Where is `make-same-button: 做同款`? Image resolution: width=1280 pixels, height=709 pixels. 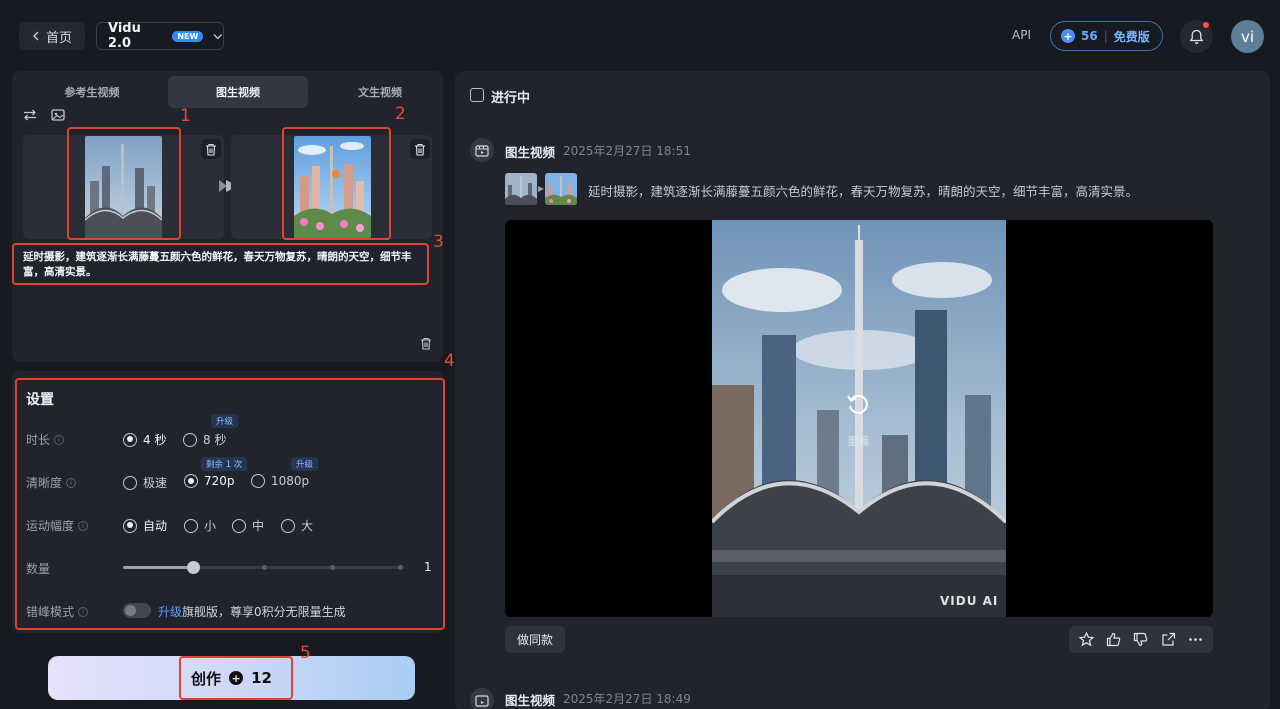 make-same-button: 做同款 is located at coordinates (535, 639).